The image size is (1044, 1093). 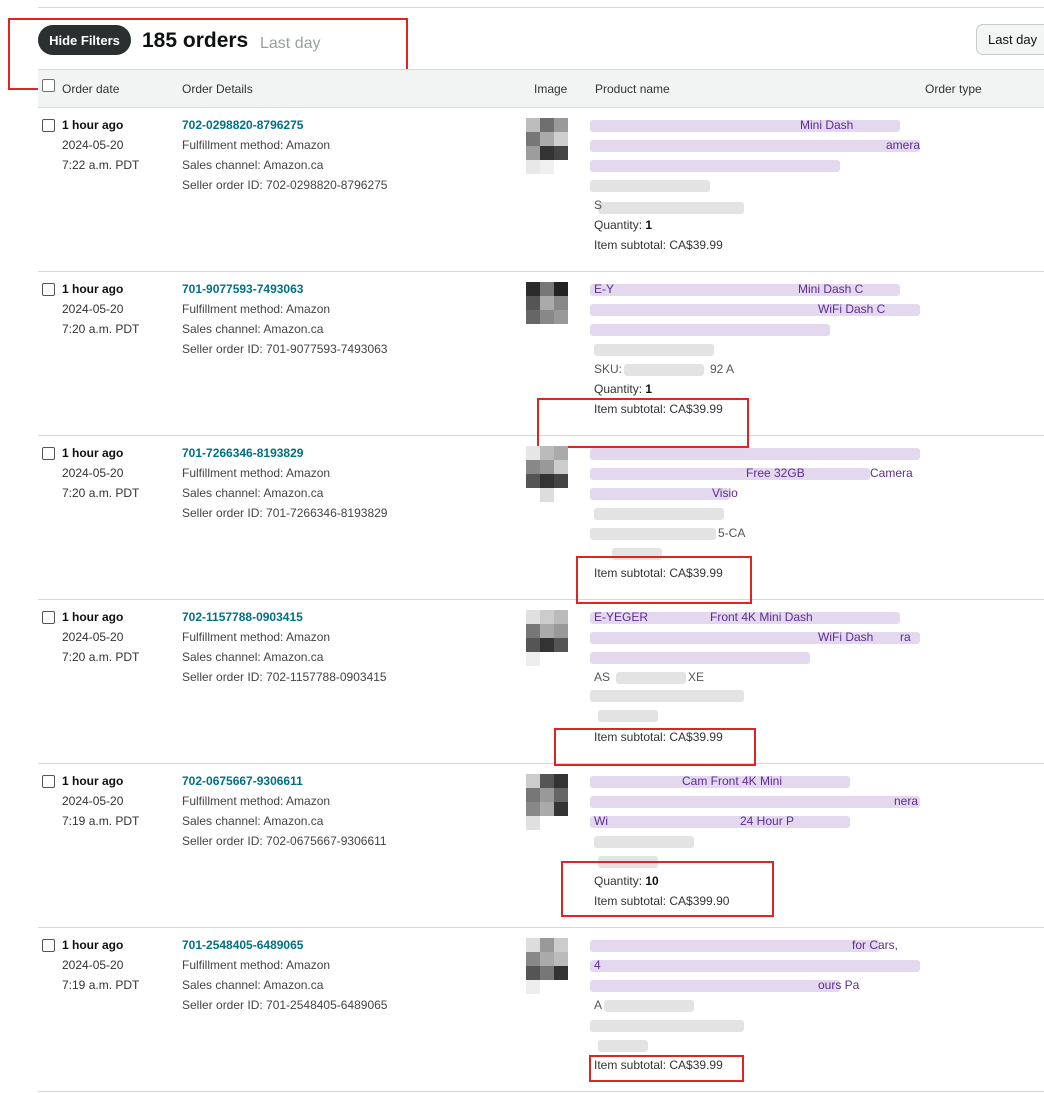 I want to click on asin-fragment: A, so click(x=598, y=1005).